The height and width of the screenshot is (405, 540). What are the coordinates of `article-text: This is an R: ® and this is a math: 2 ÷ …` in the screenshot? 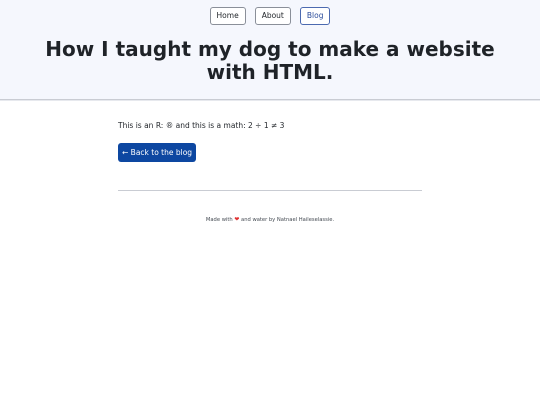 It's located at (201, 125).